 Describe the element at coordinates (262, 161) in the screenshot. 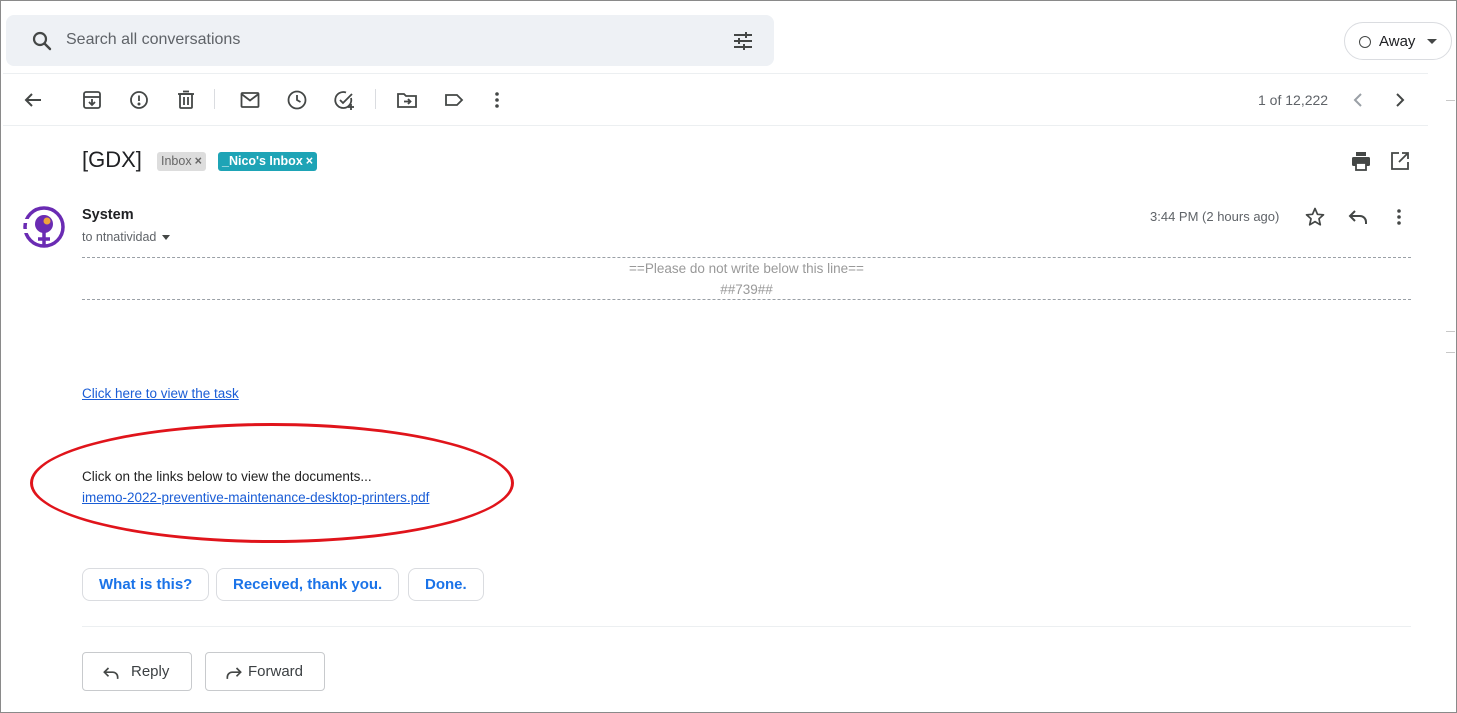

I see `label-chip-text: _Nico's Inbox` at that location.